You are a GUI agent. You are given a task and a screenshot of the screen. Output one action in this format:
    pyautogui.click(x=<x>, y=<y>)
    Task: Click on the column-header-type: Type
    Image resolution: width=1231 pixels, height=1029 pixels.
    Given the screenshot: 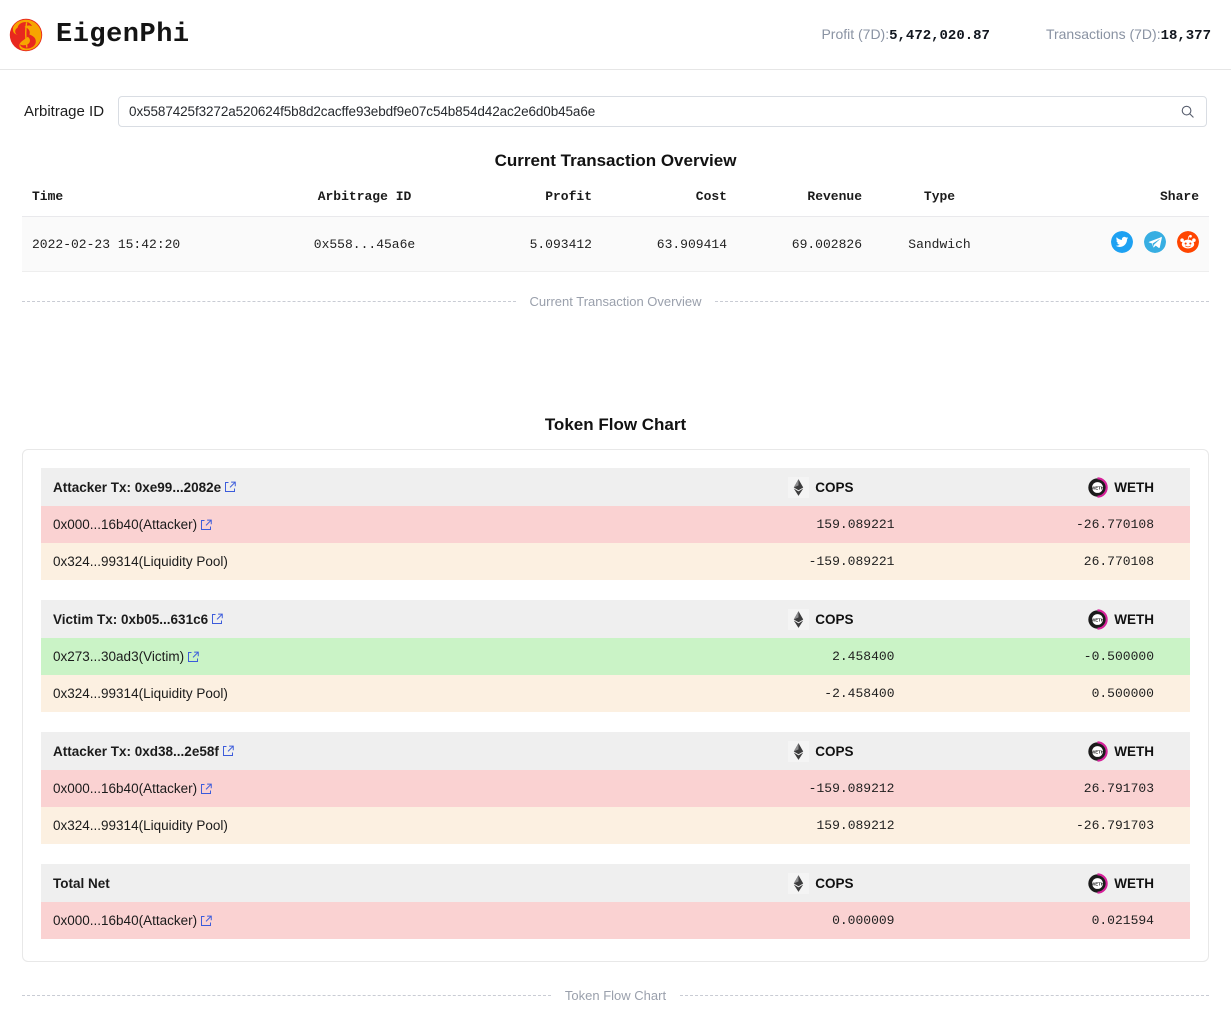 What is the action you would take?
    pyautogui.click(x=939, y=200)
    